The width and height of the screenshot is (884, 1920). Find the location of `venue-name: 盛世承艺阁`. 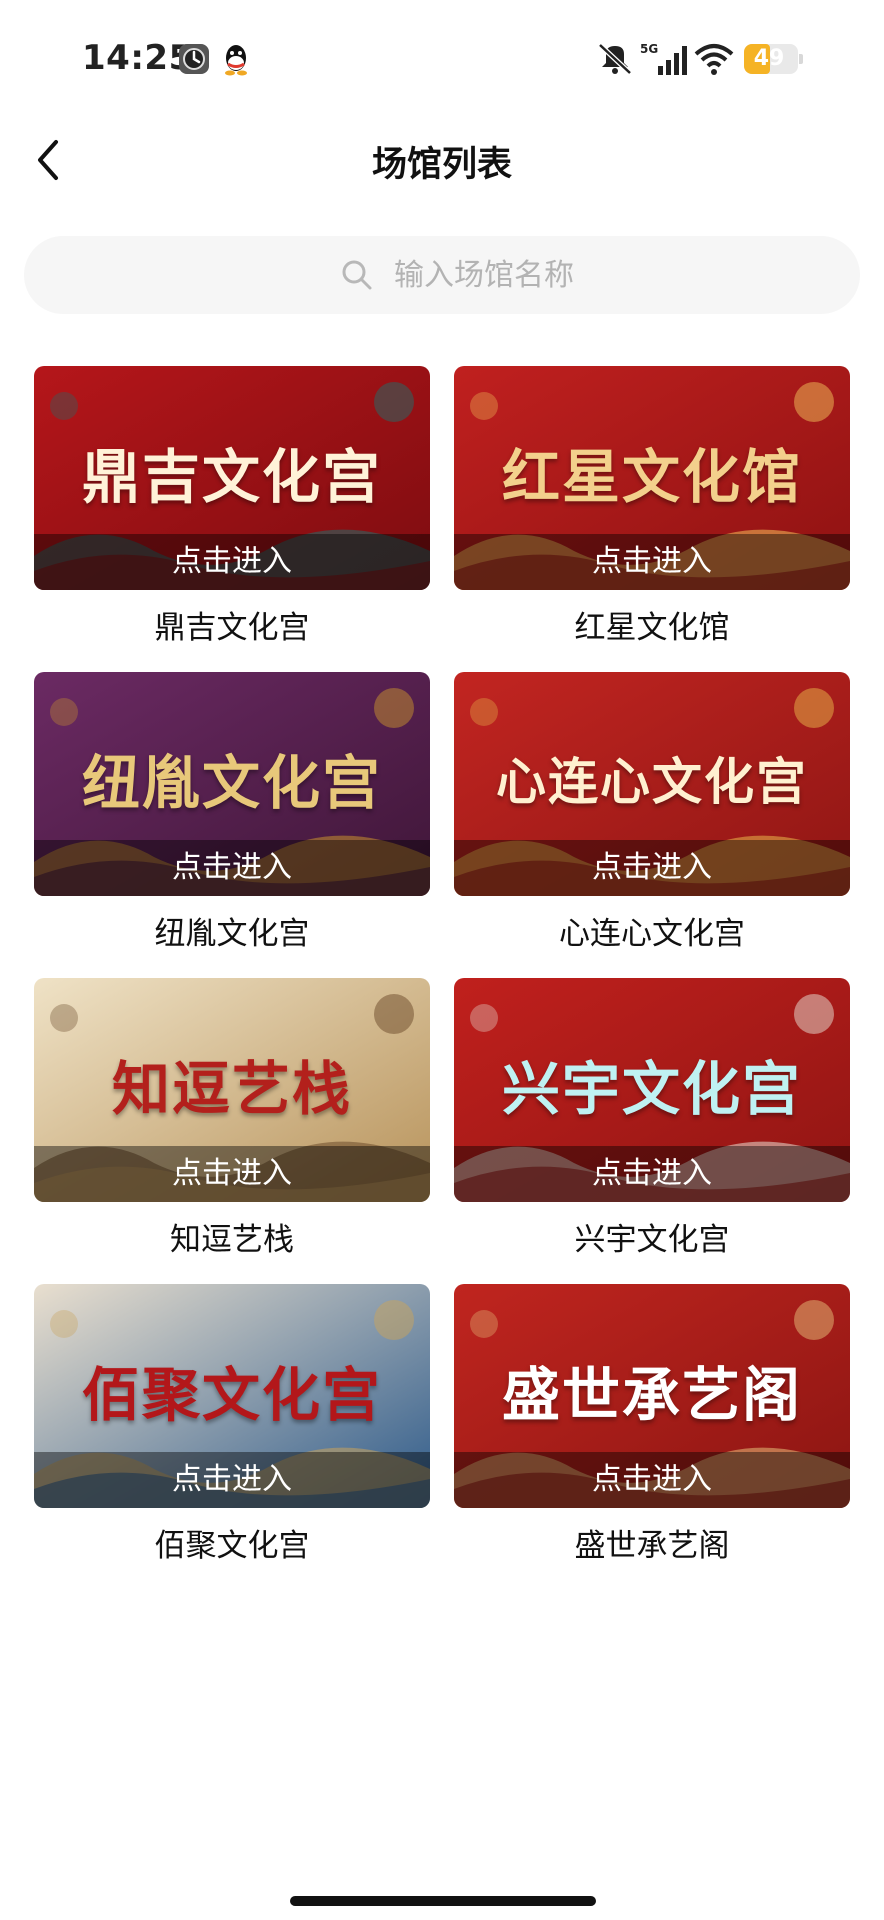

venue-name: 盛世承艺阁 is located at coordinates (652, 1546).